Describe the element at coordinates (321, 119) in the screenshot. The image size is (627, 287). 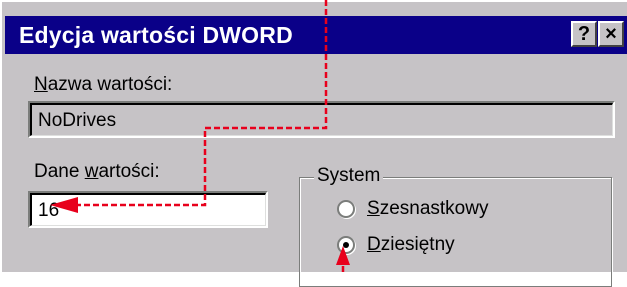
I see `value-name-field: NoDrives` at that location.